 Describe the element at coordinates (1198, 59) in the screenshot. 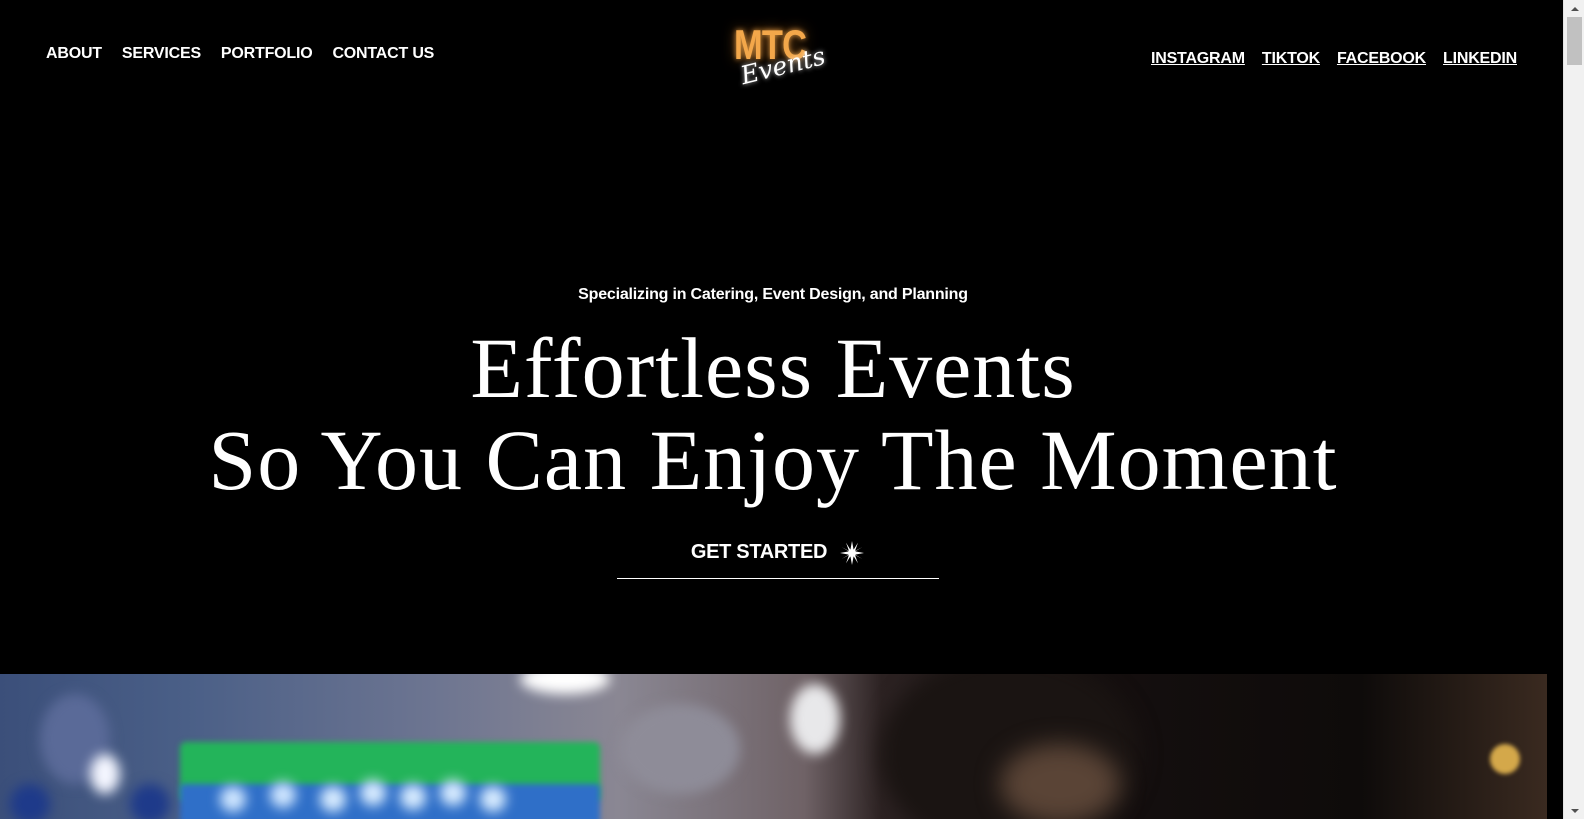

I see `social-link-instagram: INSTAGRAM` at that location.